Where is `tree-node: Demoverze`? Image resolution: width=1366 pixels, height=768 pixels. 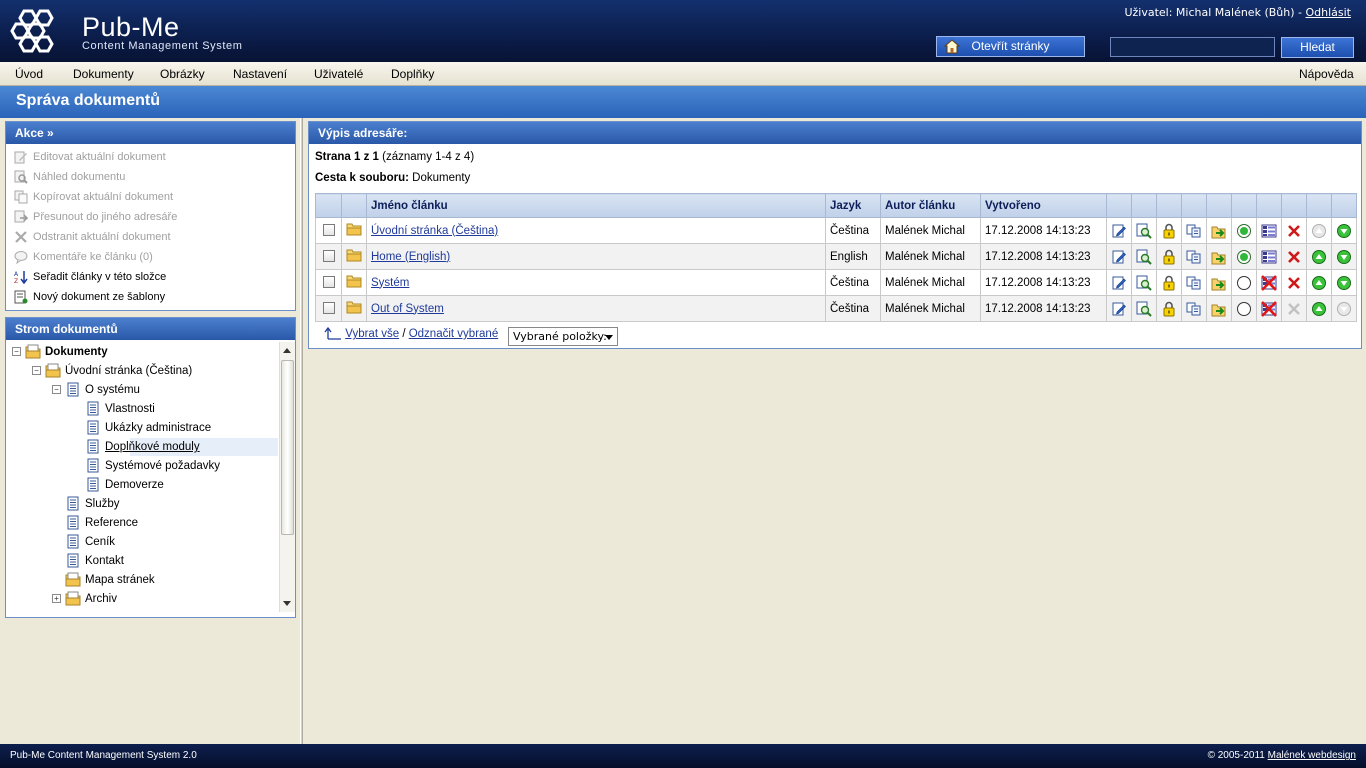
tree-node: Demoverze is located at coordinates (142, 485).